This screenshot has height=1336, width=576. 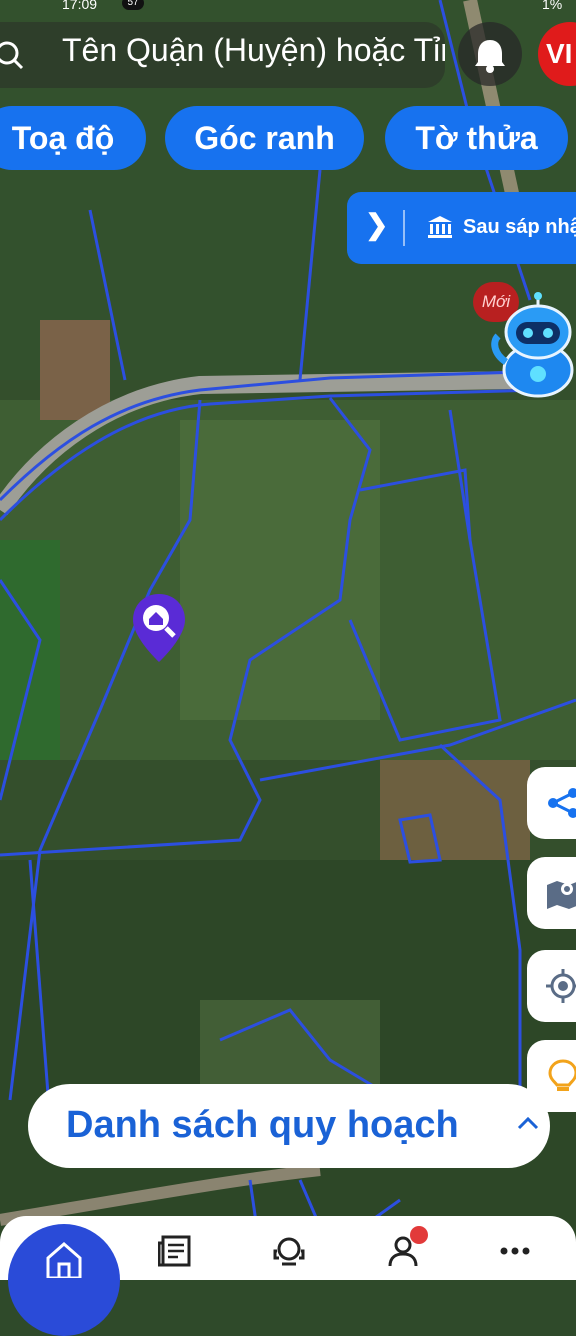 What do you see at coordinates (461, 228) in the screenshot?
I see `merge-toggle-panel: ❯ Sau sáp nhập` at bounding box center [461, 228].